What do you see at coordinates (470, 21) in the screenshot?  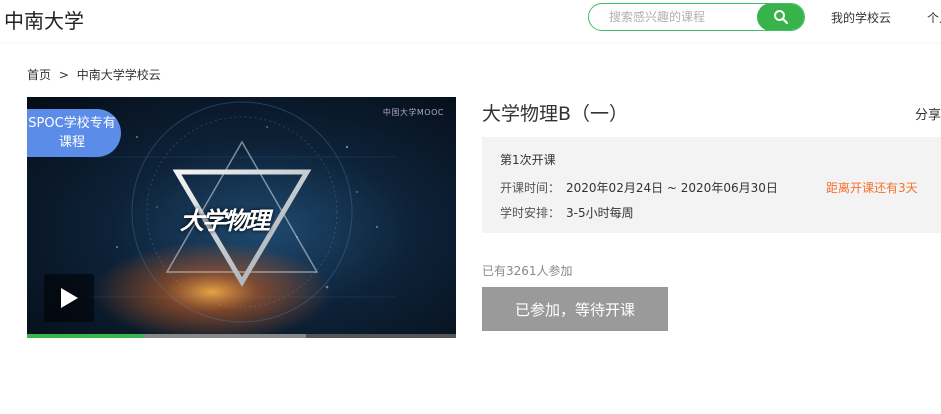 I see `top-bar: 中南大学 我的学校云 个人` at bounding box center [470, 21].